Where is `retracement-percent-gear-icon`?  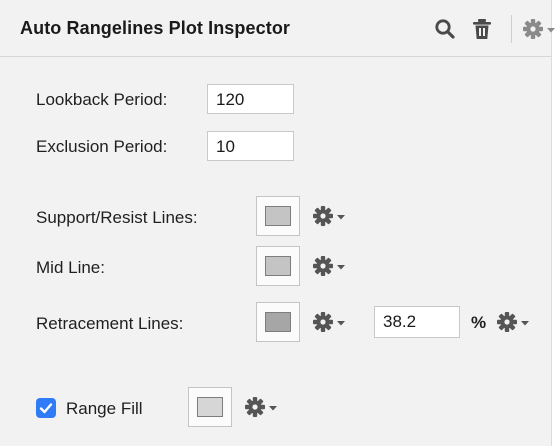 retracement-percent-gear-icon is located at coordinates (514, 322).